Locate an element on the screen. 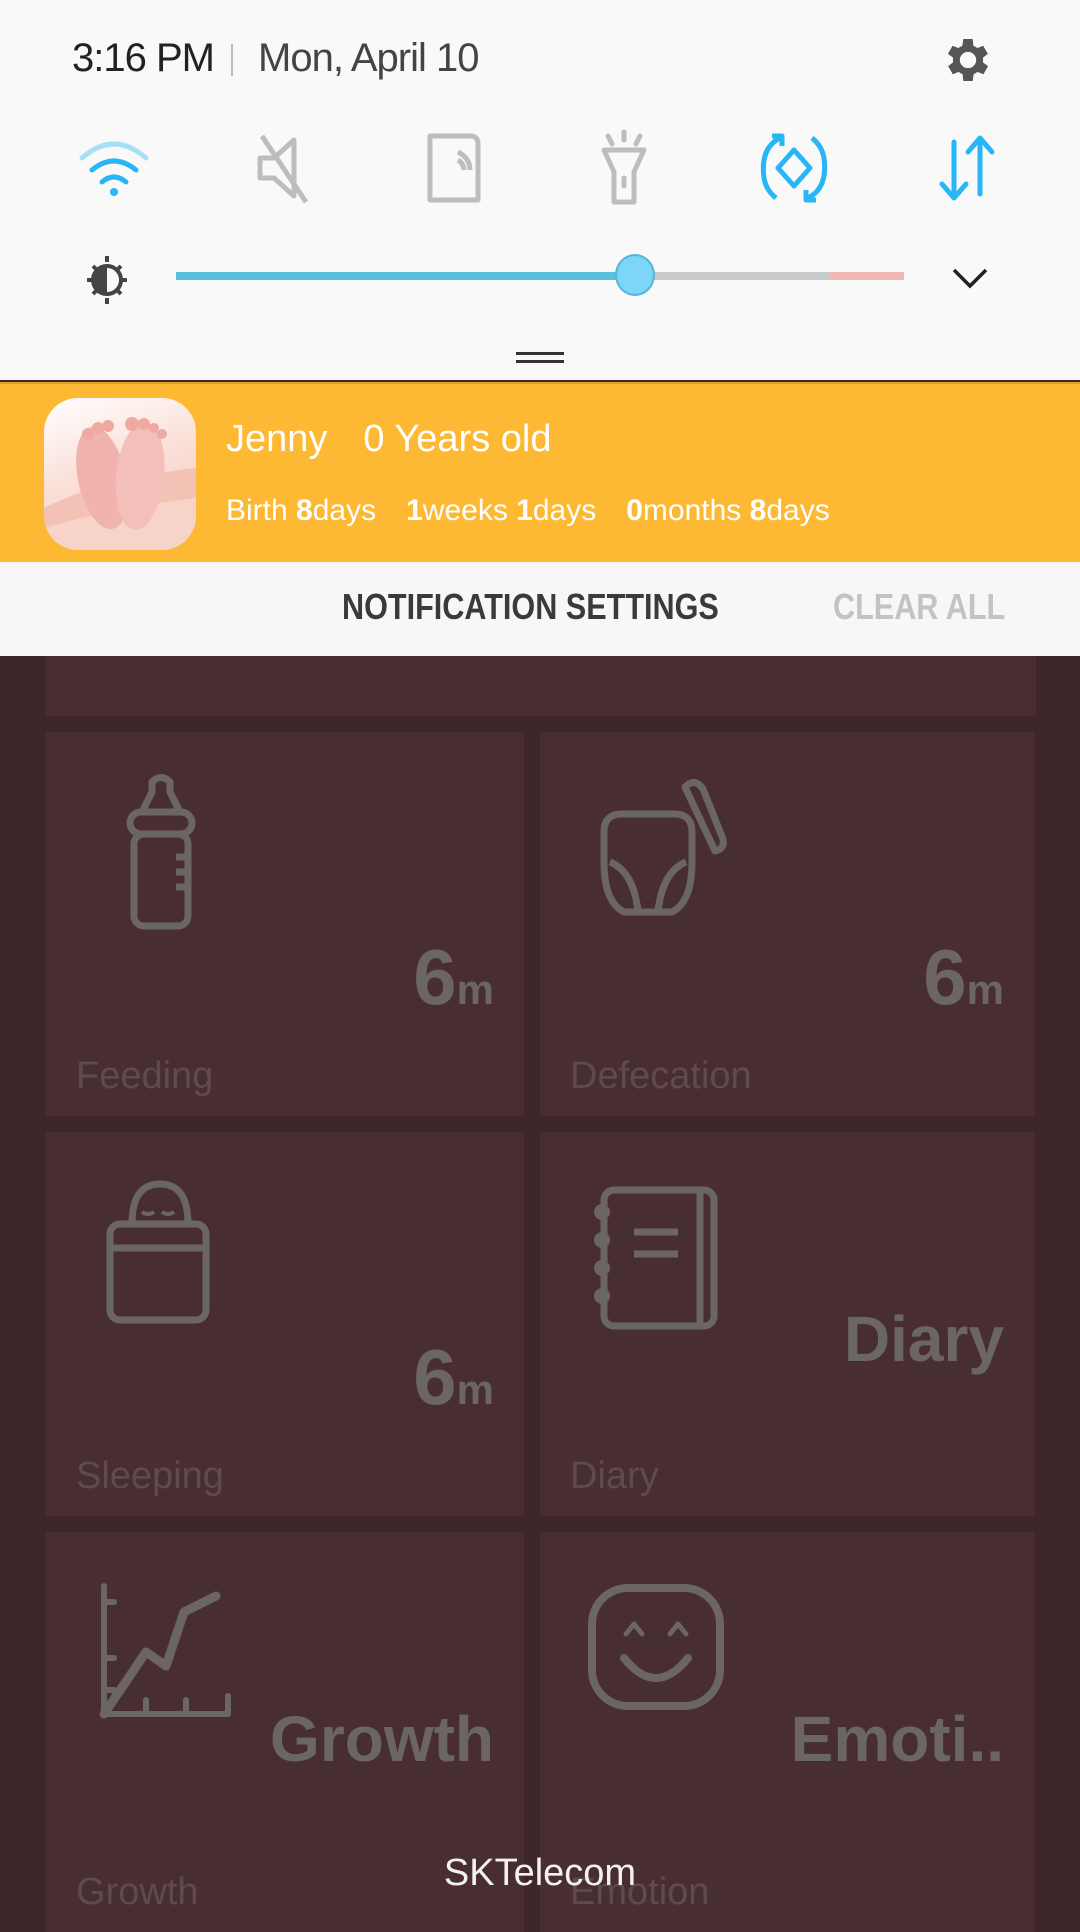 This screenshot has height=1932, width=1080. flashlight-icon is located at coordinates (624, 168).